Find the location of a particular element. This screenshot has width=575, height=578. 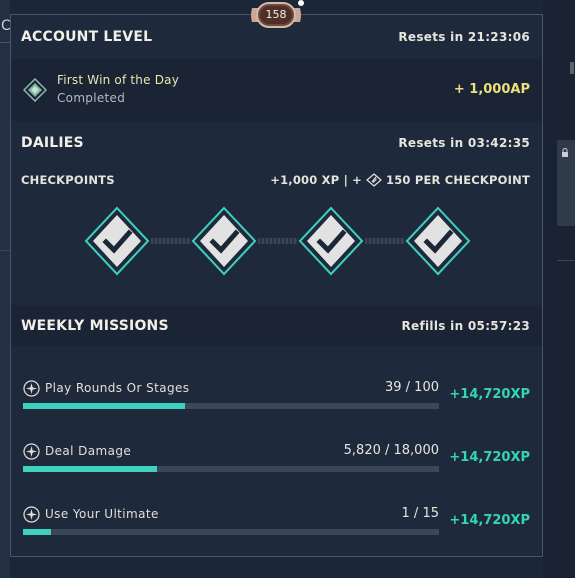

dailies-title: DAILIES is located at coordinates (52, 143).